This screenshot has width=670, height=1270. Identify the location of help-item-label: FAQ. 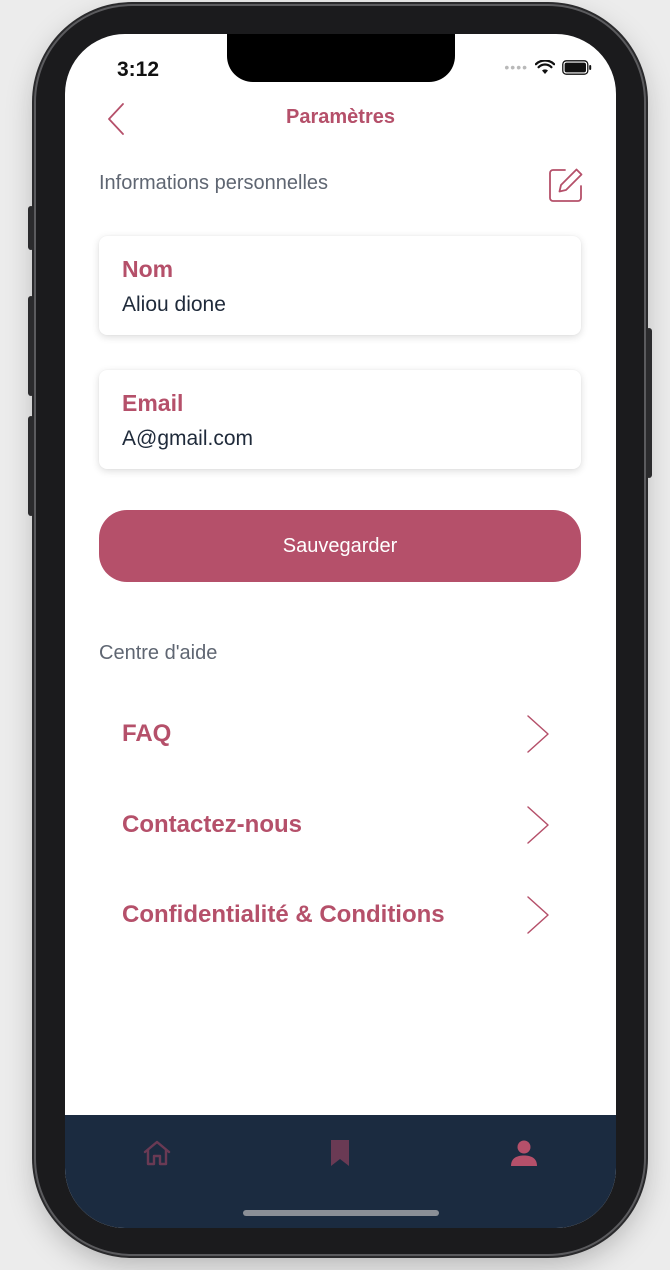
(147, 733).